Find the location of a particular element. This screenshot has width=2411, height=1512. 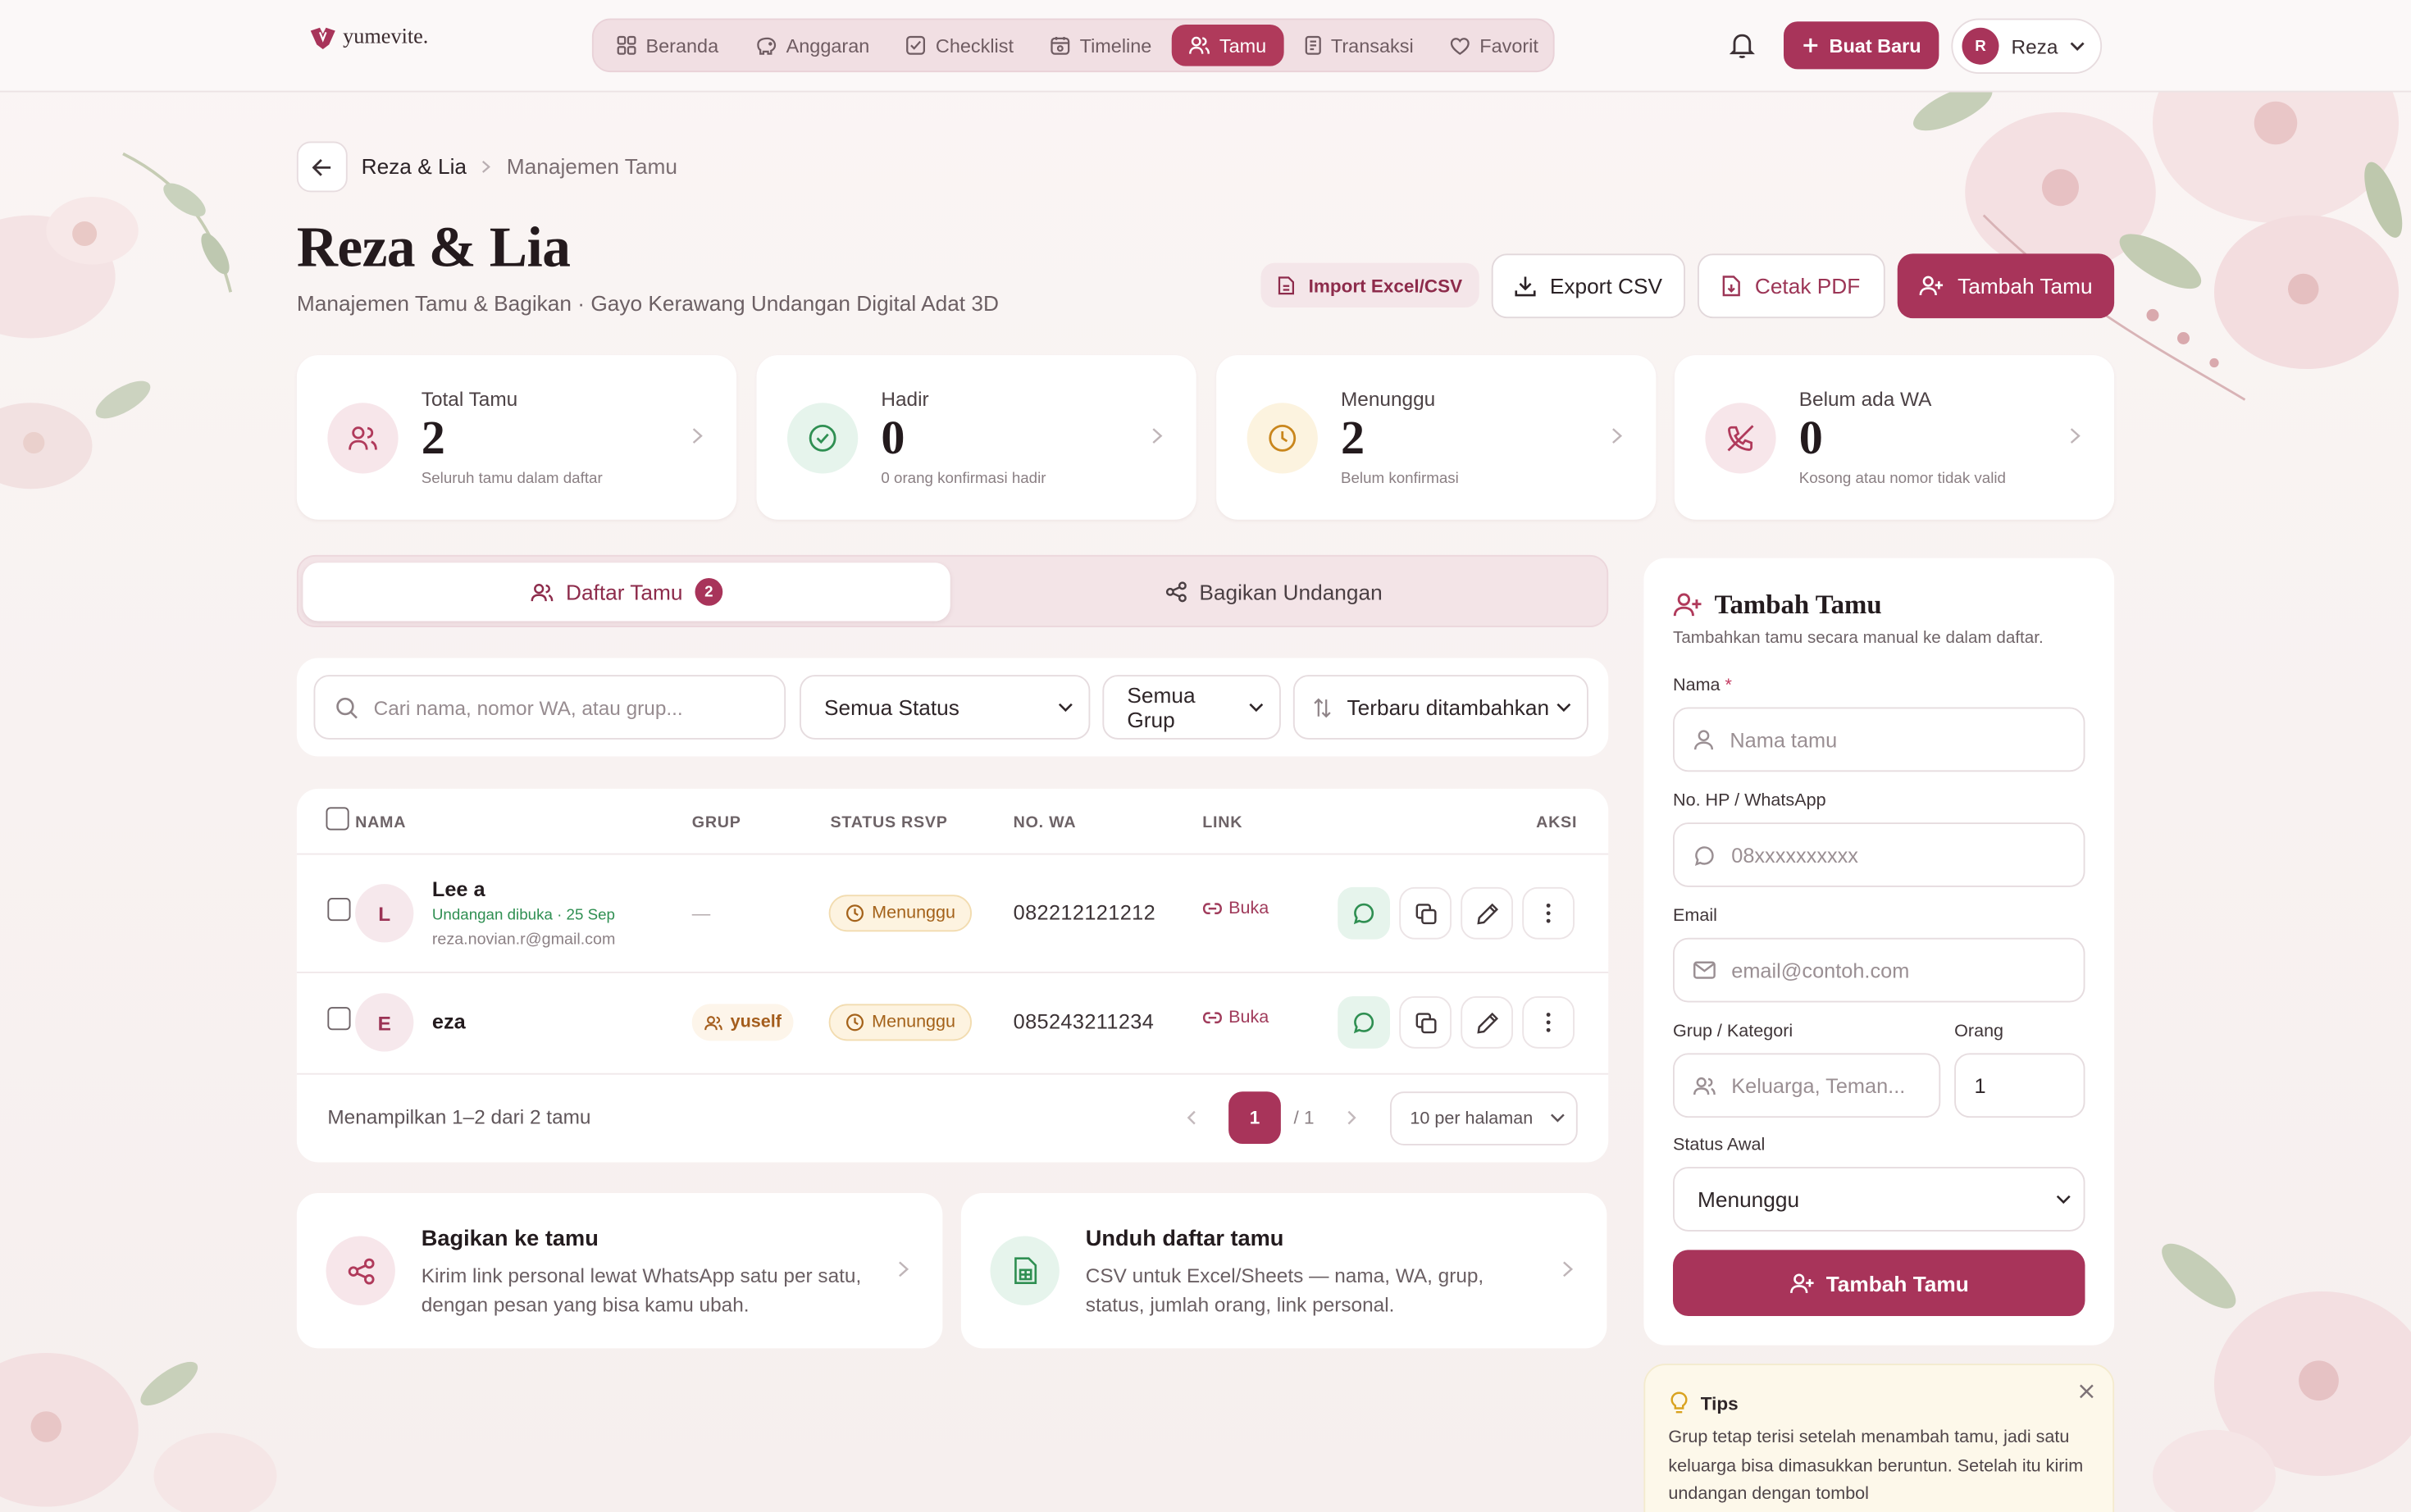

prev-page-button is located at coordinates (1191, 1117).